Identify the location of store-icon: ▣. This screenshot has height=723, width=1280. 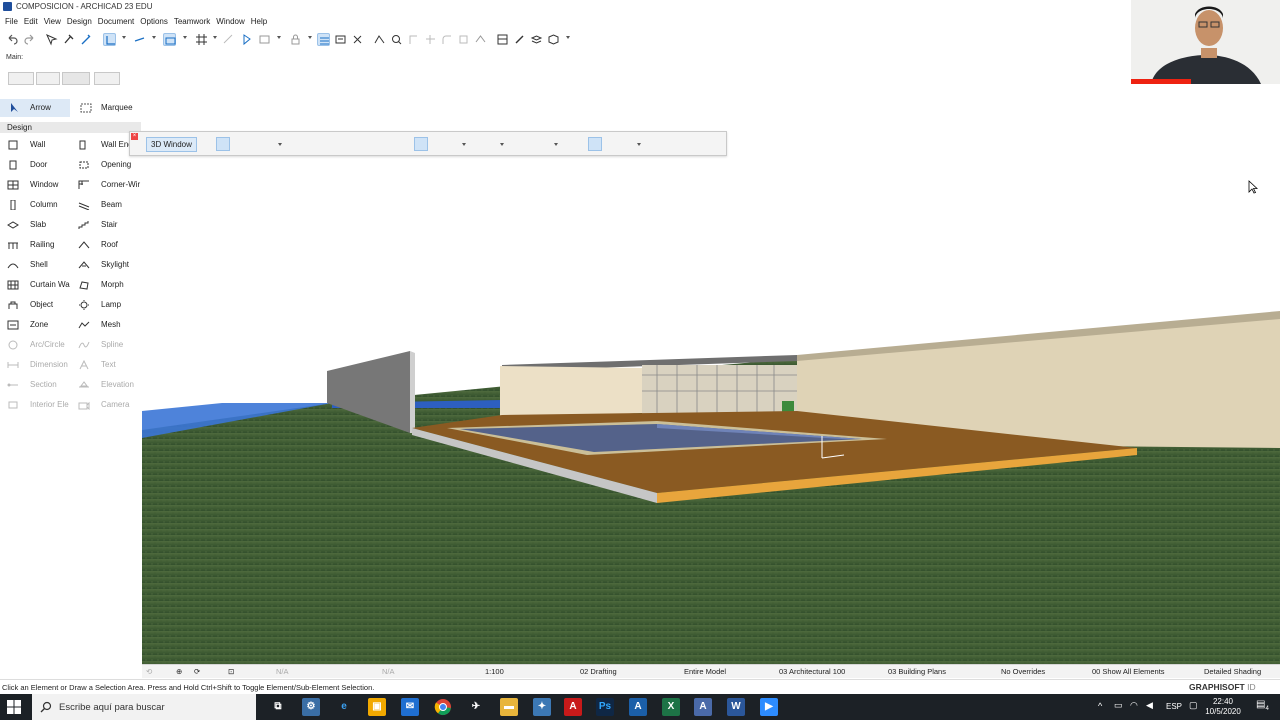
(377, 707).